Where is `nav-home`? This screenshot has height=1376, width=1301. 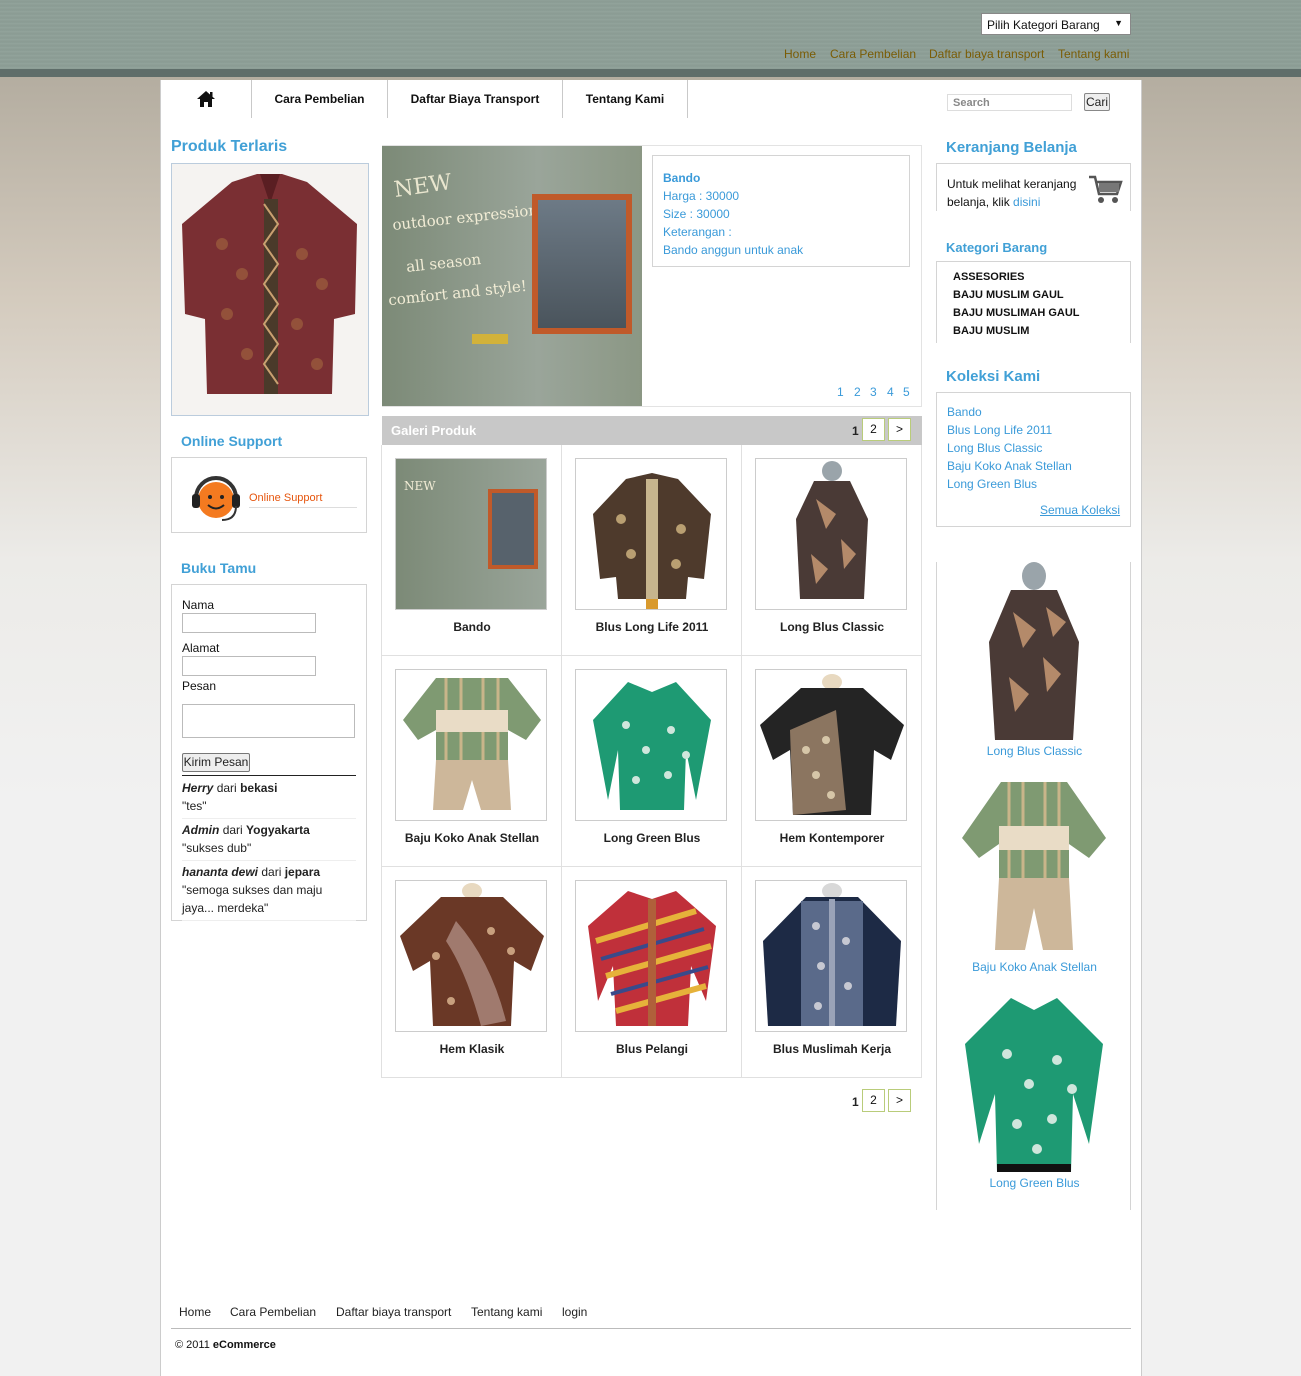 nav-home is located at coordinates (206, 99).